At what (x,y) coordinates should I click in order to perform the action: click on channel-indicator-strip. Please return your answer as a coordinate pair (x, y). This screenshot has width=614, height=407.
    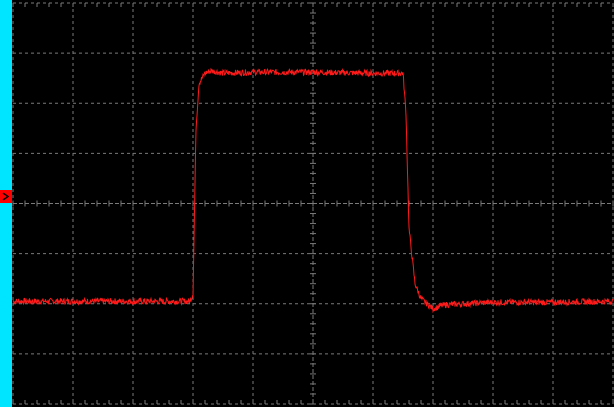
    Looking at the image, I should click on (6, 203).